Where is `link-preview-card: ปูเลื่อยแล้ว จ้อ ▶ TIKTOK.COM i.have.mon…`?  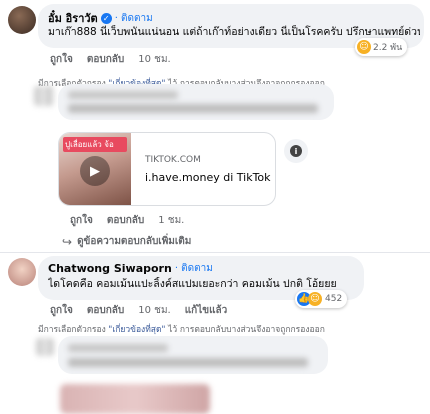
link-preview-card: ปูเลื่อยแล้ว จ้อ ▶ TIKTOK.COM i.have.mon… is located at coordinates (167, 169).